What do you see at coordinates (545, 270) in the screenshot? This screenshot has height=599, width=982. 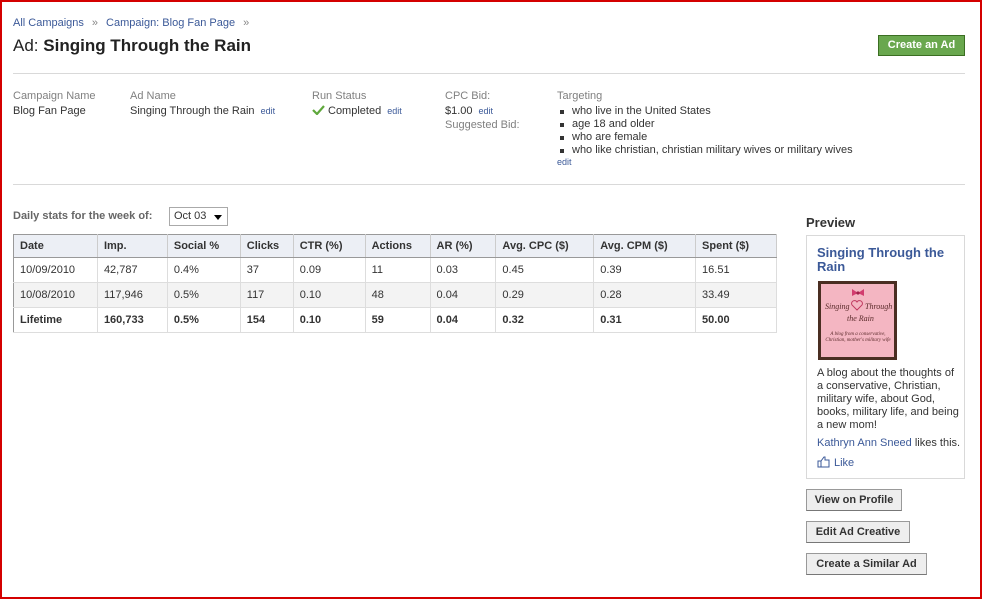 I see `table-cell: 0.45` at bounding box center [545, 270].